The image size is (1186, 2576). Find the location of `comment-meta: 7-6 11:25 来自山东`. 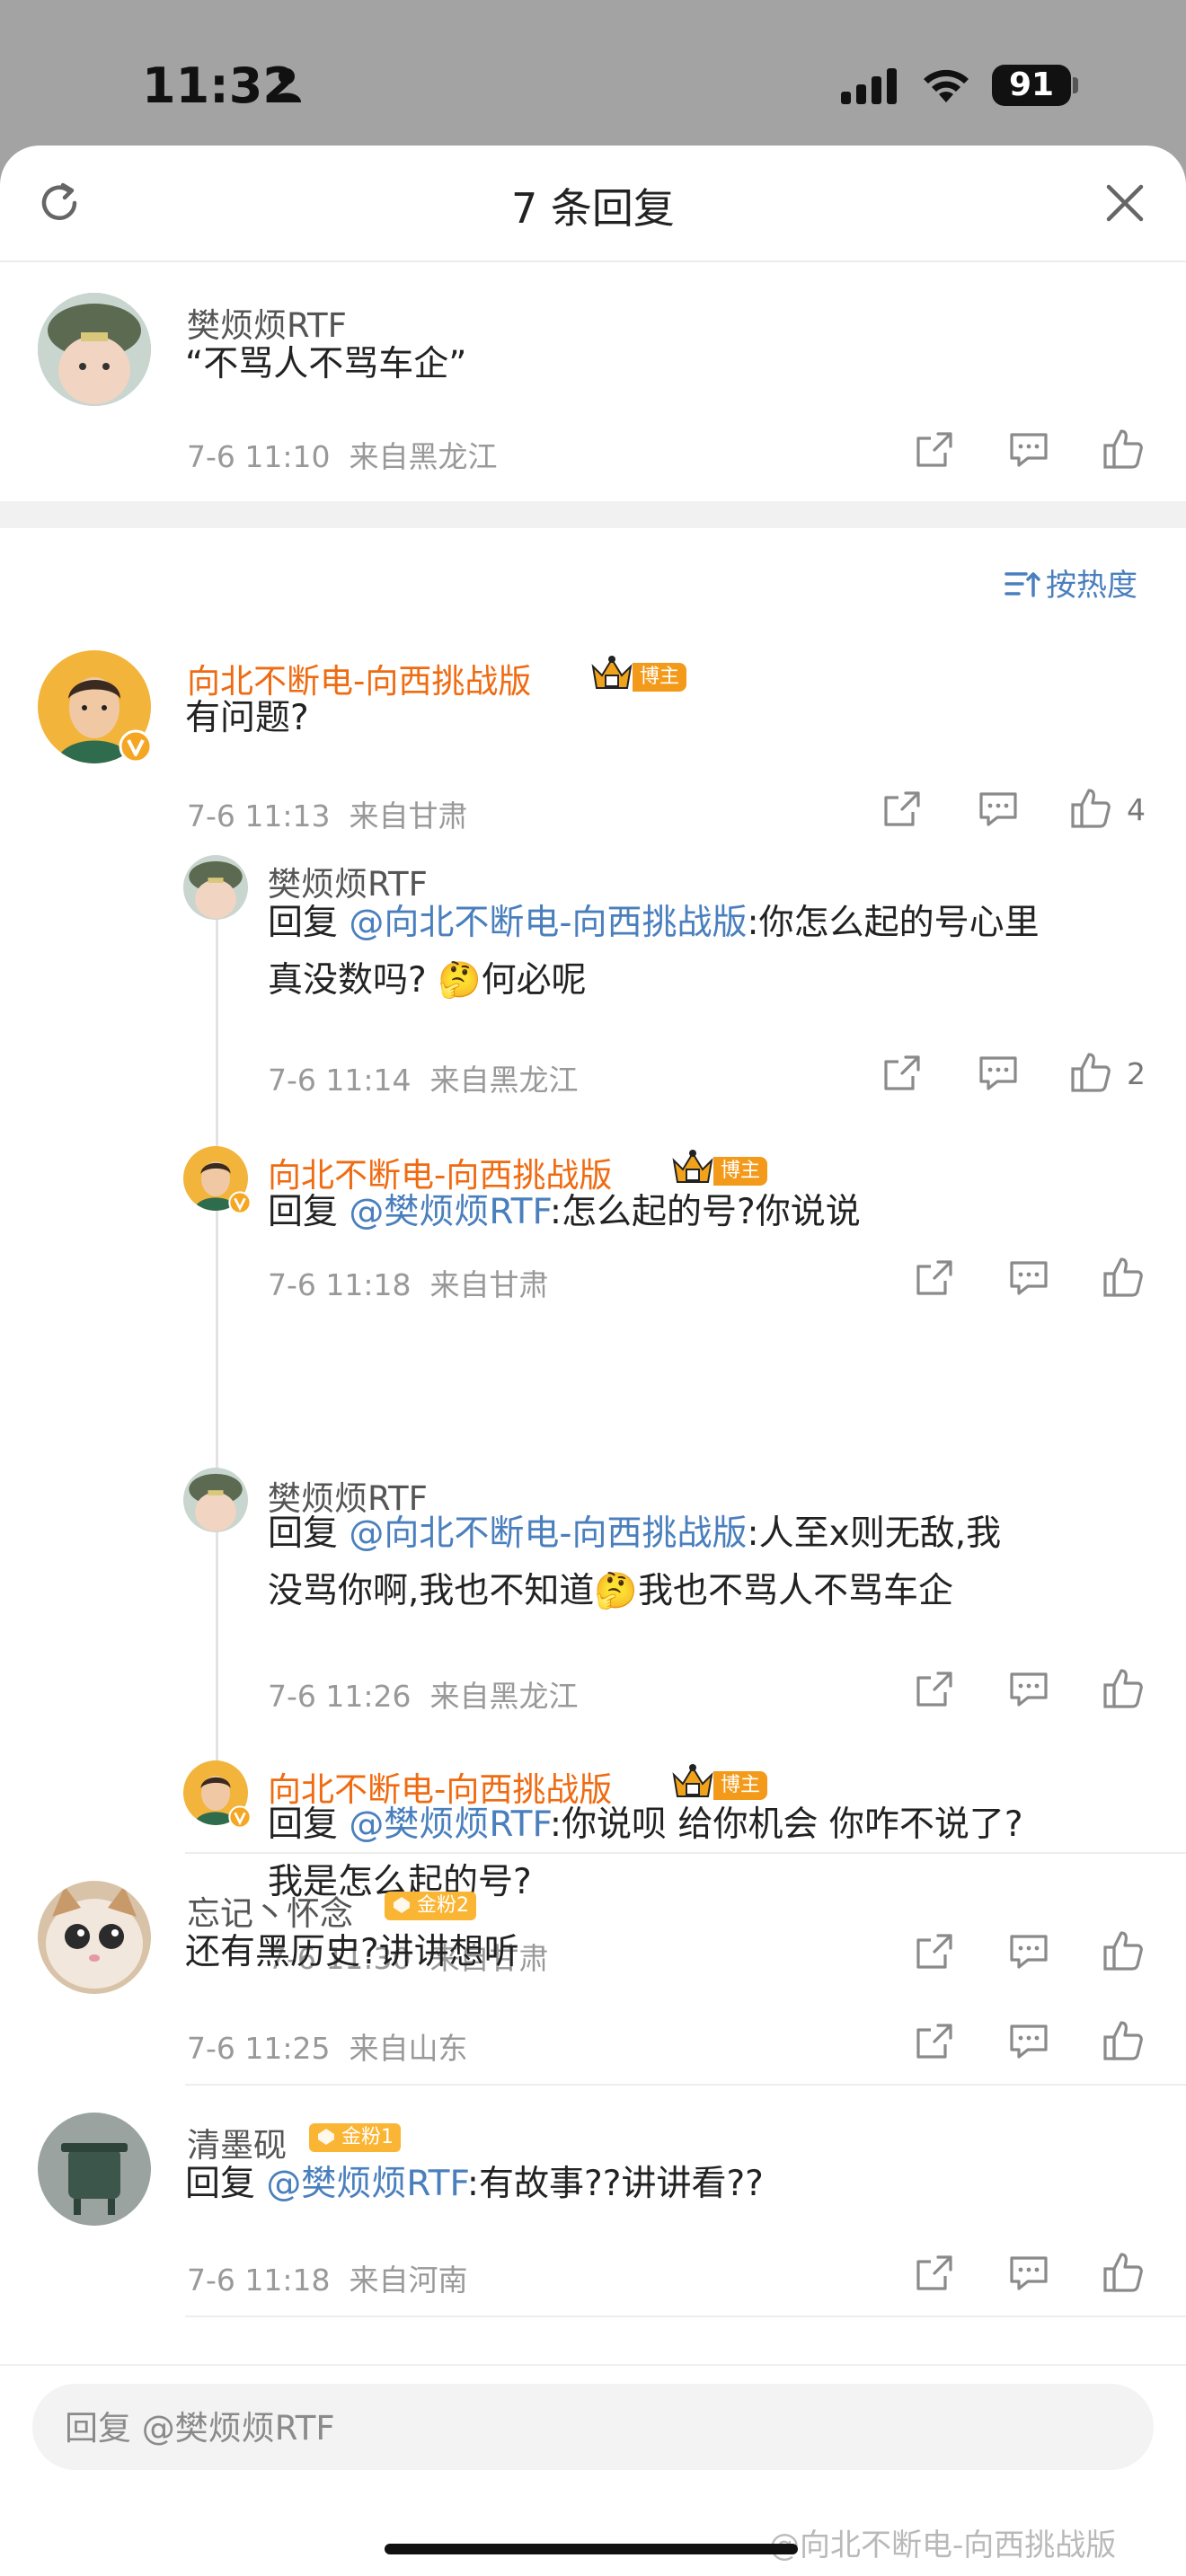

comment-meta: 7-6 11:25 来自山东 is located at coordinates (327, 2046).